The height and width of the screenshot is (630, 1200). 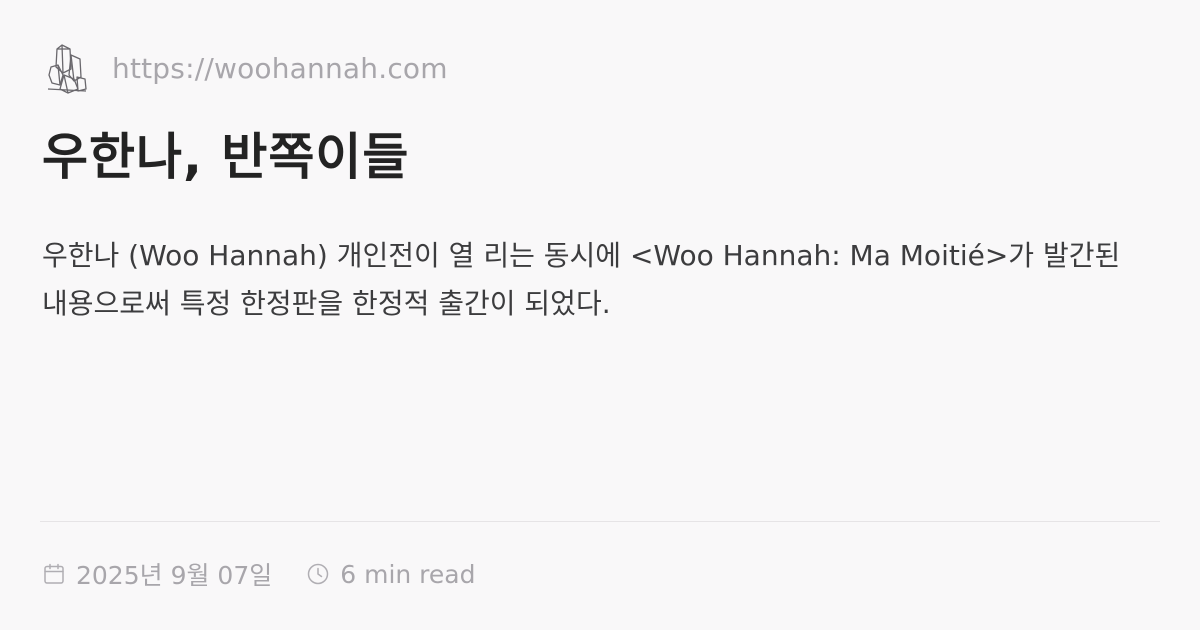 What do you see at coordinates (318, 574) in the screenshot?
I see `clock-icon` at bounding box center [318, 574].